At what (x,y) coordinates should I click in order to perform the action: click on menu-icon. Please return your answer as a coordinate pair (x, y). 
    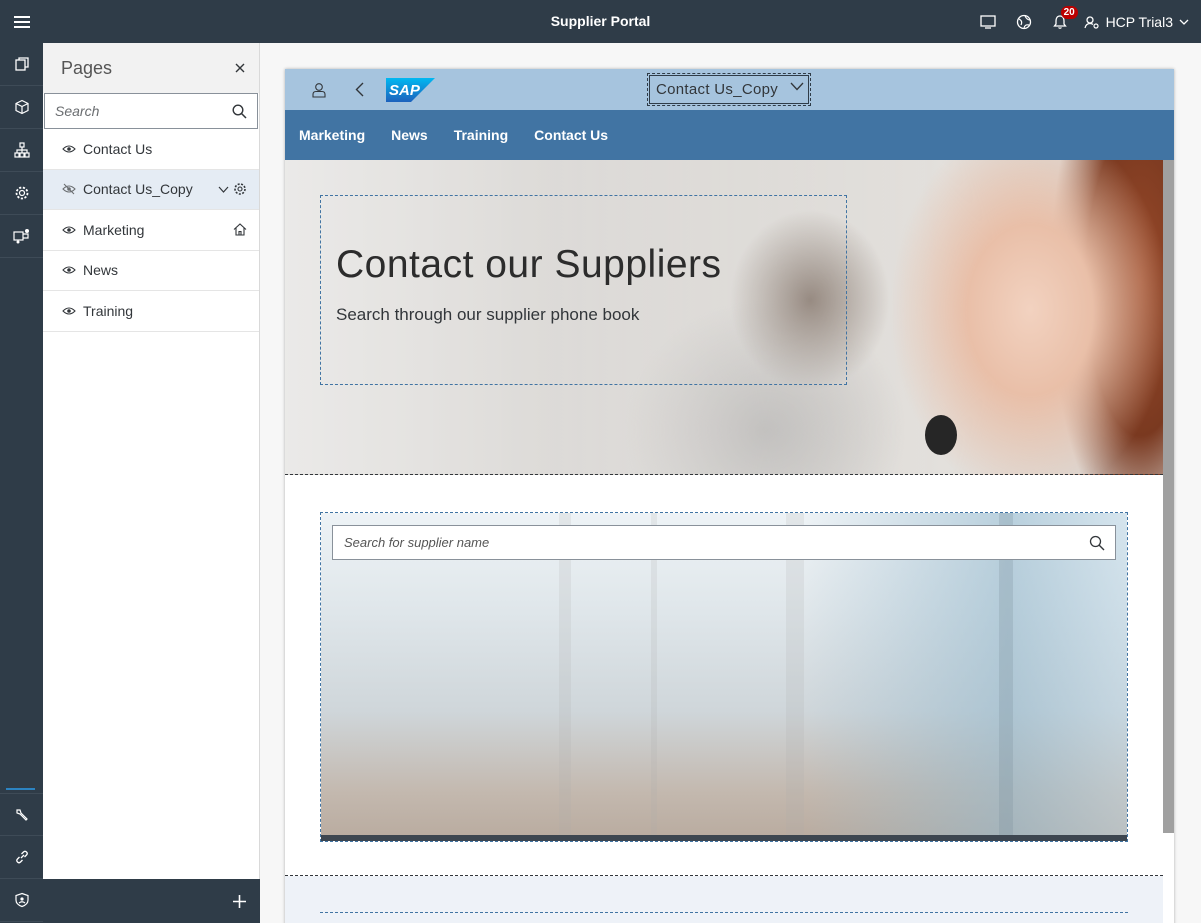
    Looking at the image, I should click on (21, 21).